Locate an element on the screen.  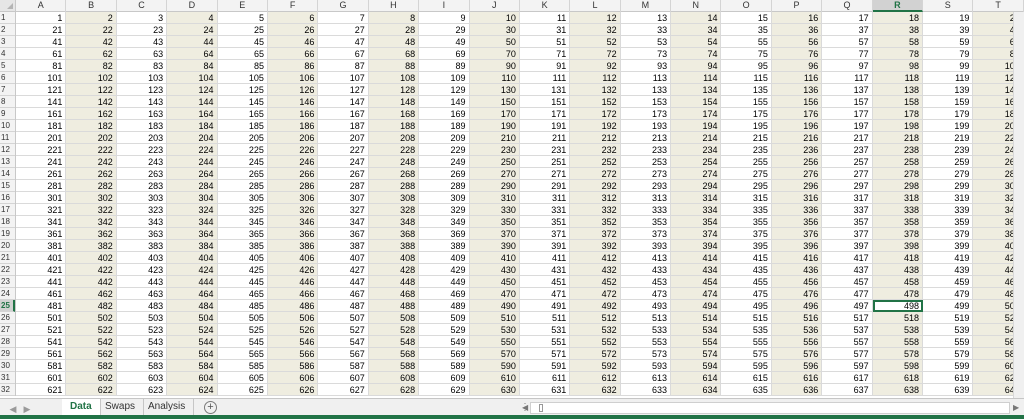
cell-d9: 164 is located at coordinates (192, 114).